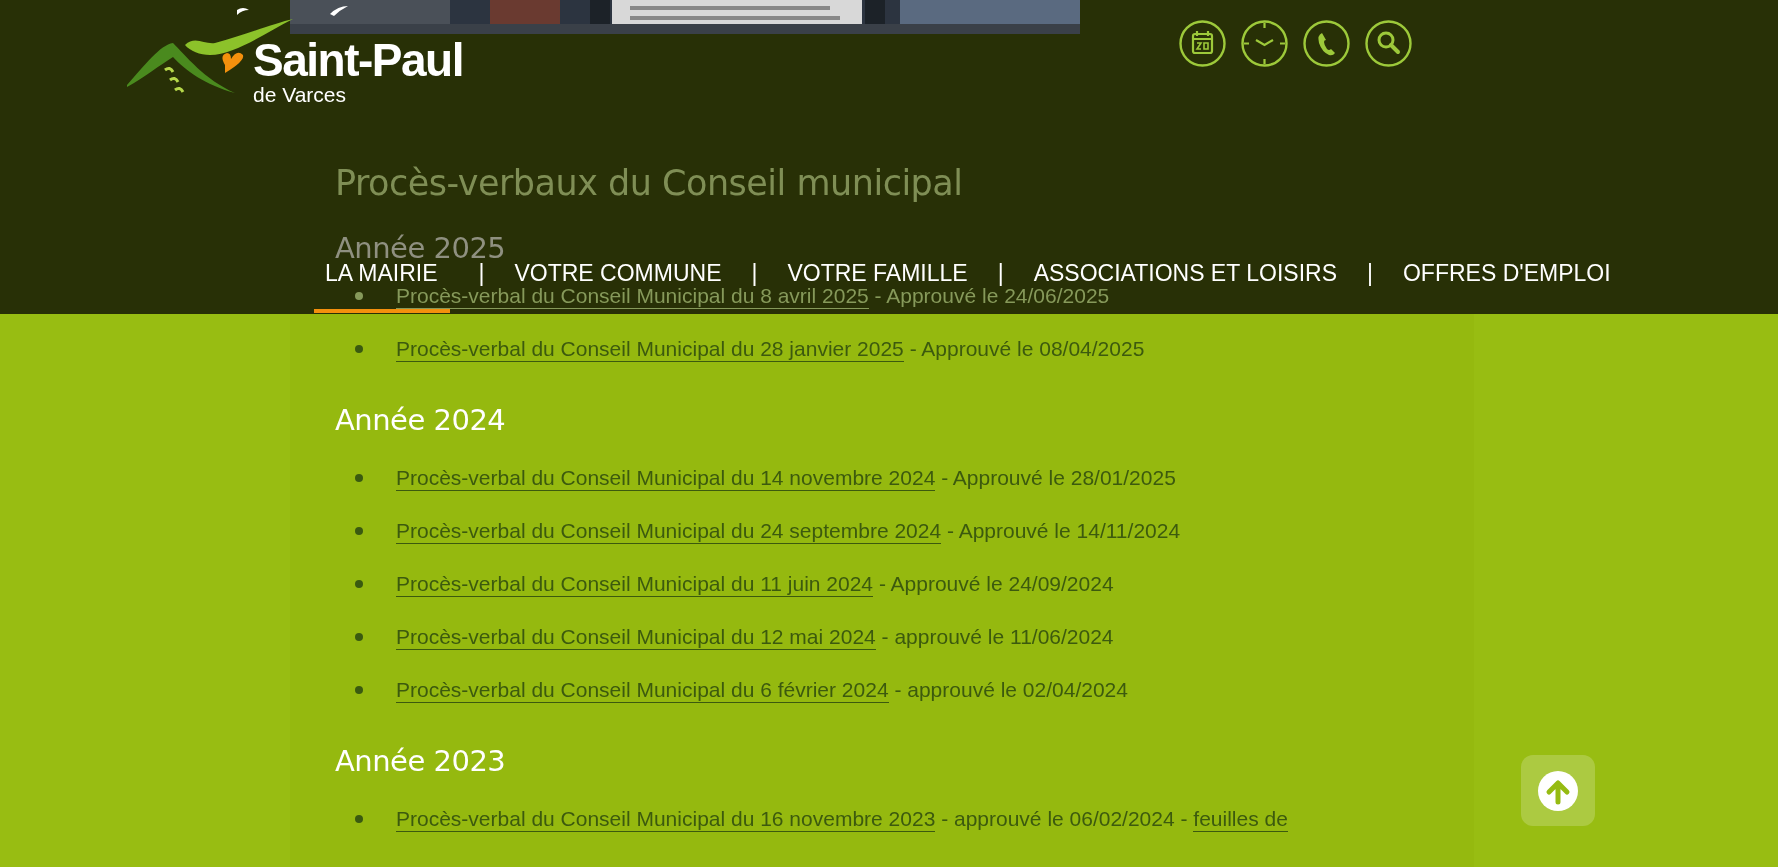 The image size is (1778, 867). Describe the element at coordinates (1058, 477) in the screenshot. I see `approval-note: - Approuvé le 28/01/2025` at that location.